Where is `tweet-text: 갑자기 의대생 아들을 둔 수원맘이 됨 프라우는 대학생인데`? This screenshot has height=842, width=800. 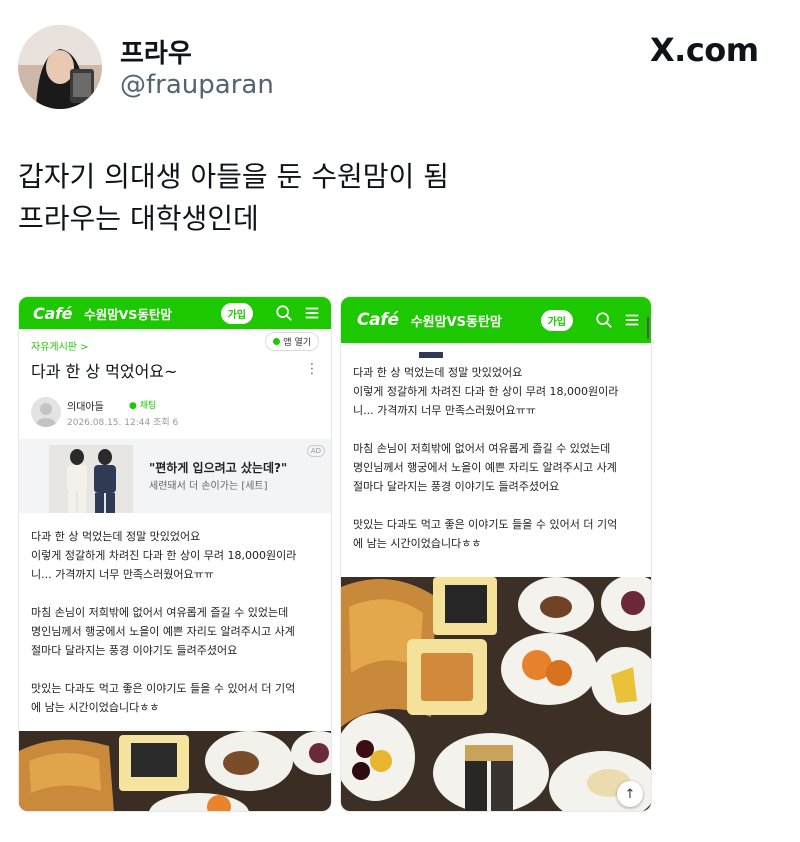 tweet-text: 갑자기 의대생 아들을 둔 수원맘이 됨 프라우는 대학생인데 is located at coordinates (398, 198).